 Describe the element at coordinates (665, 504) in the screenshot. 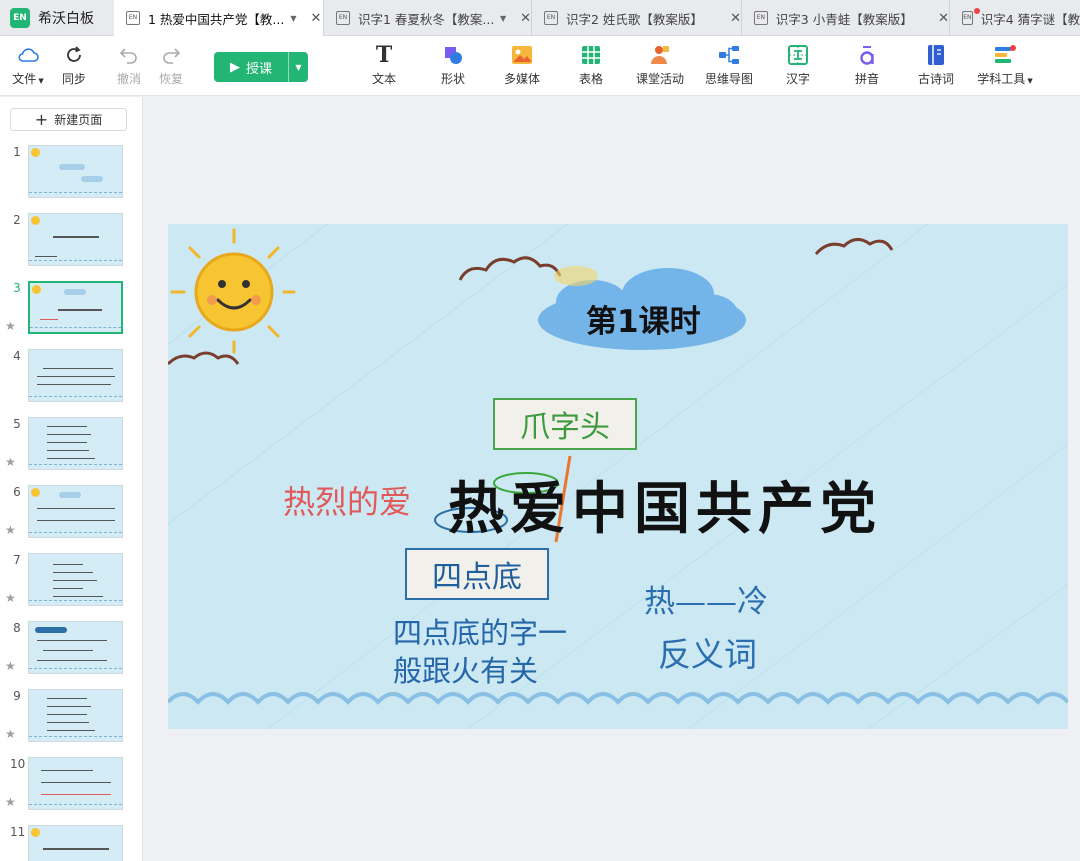

I see `slide-title: 热爱中国共产党` at that location.